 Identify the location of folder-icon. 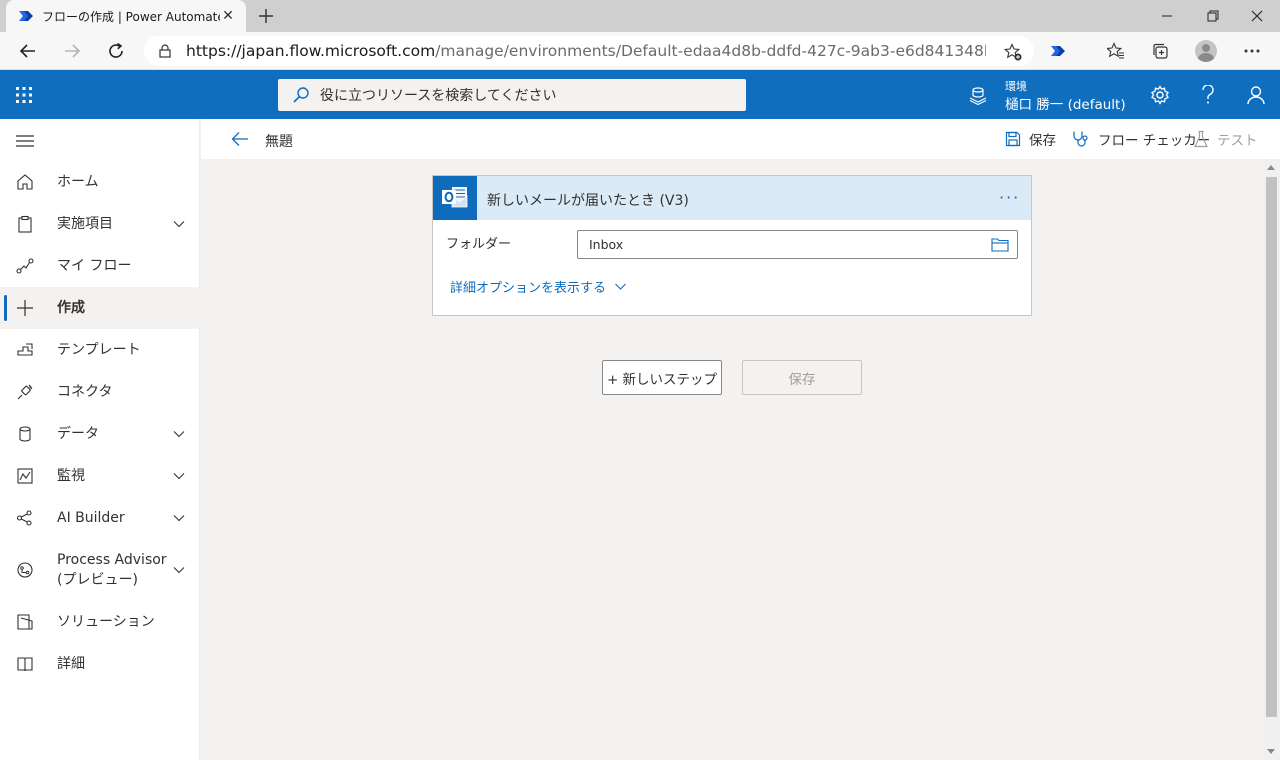
(1000, 244).